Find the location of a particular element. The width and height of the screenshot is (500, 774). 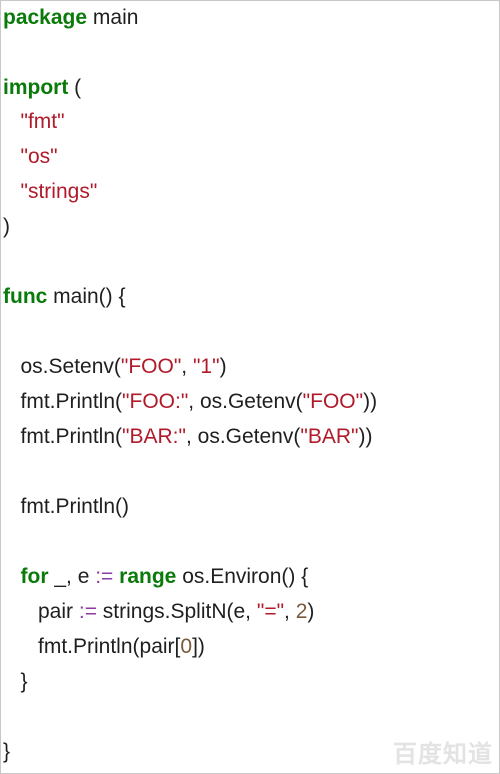

keyword: func is located at coordinates (25, 296).